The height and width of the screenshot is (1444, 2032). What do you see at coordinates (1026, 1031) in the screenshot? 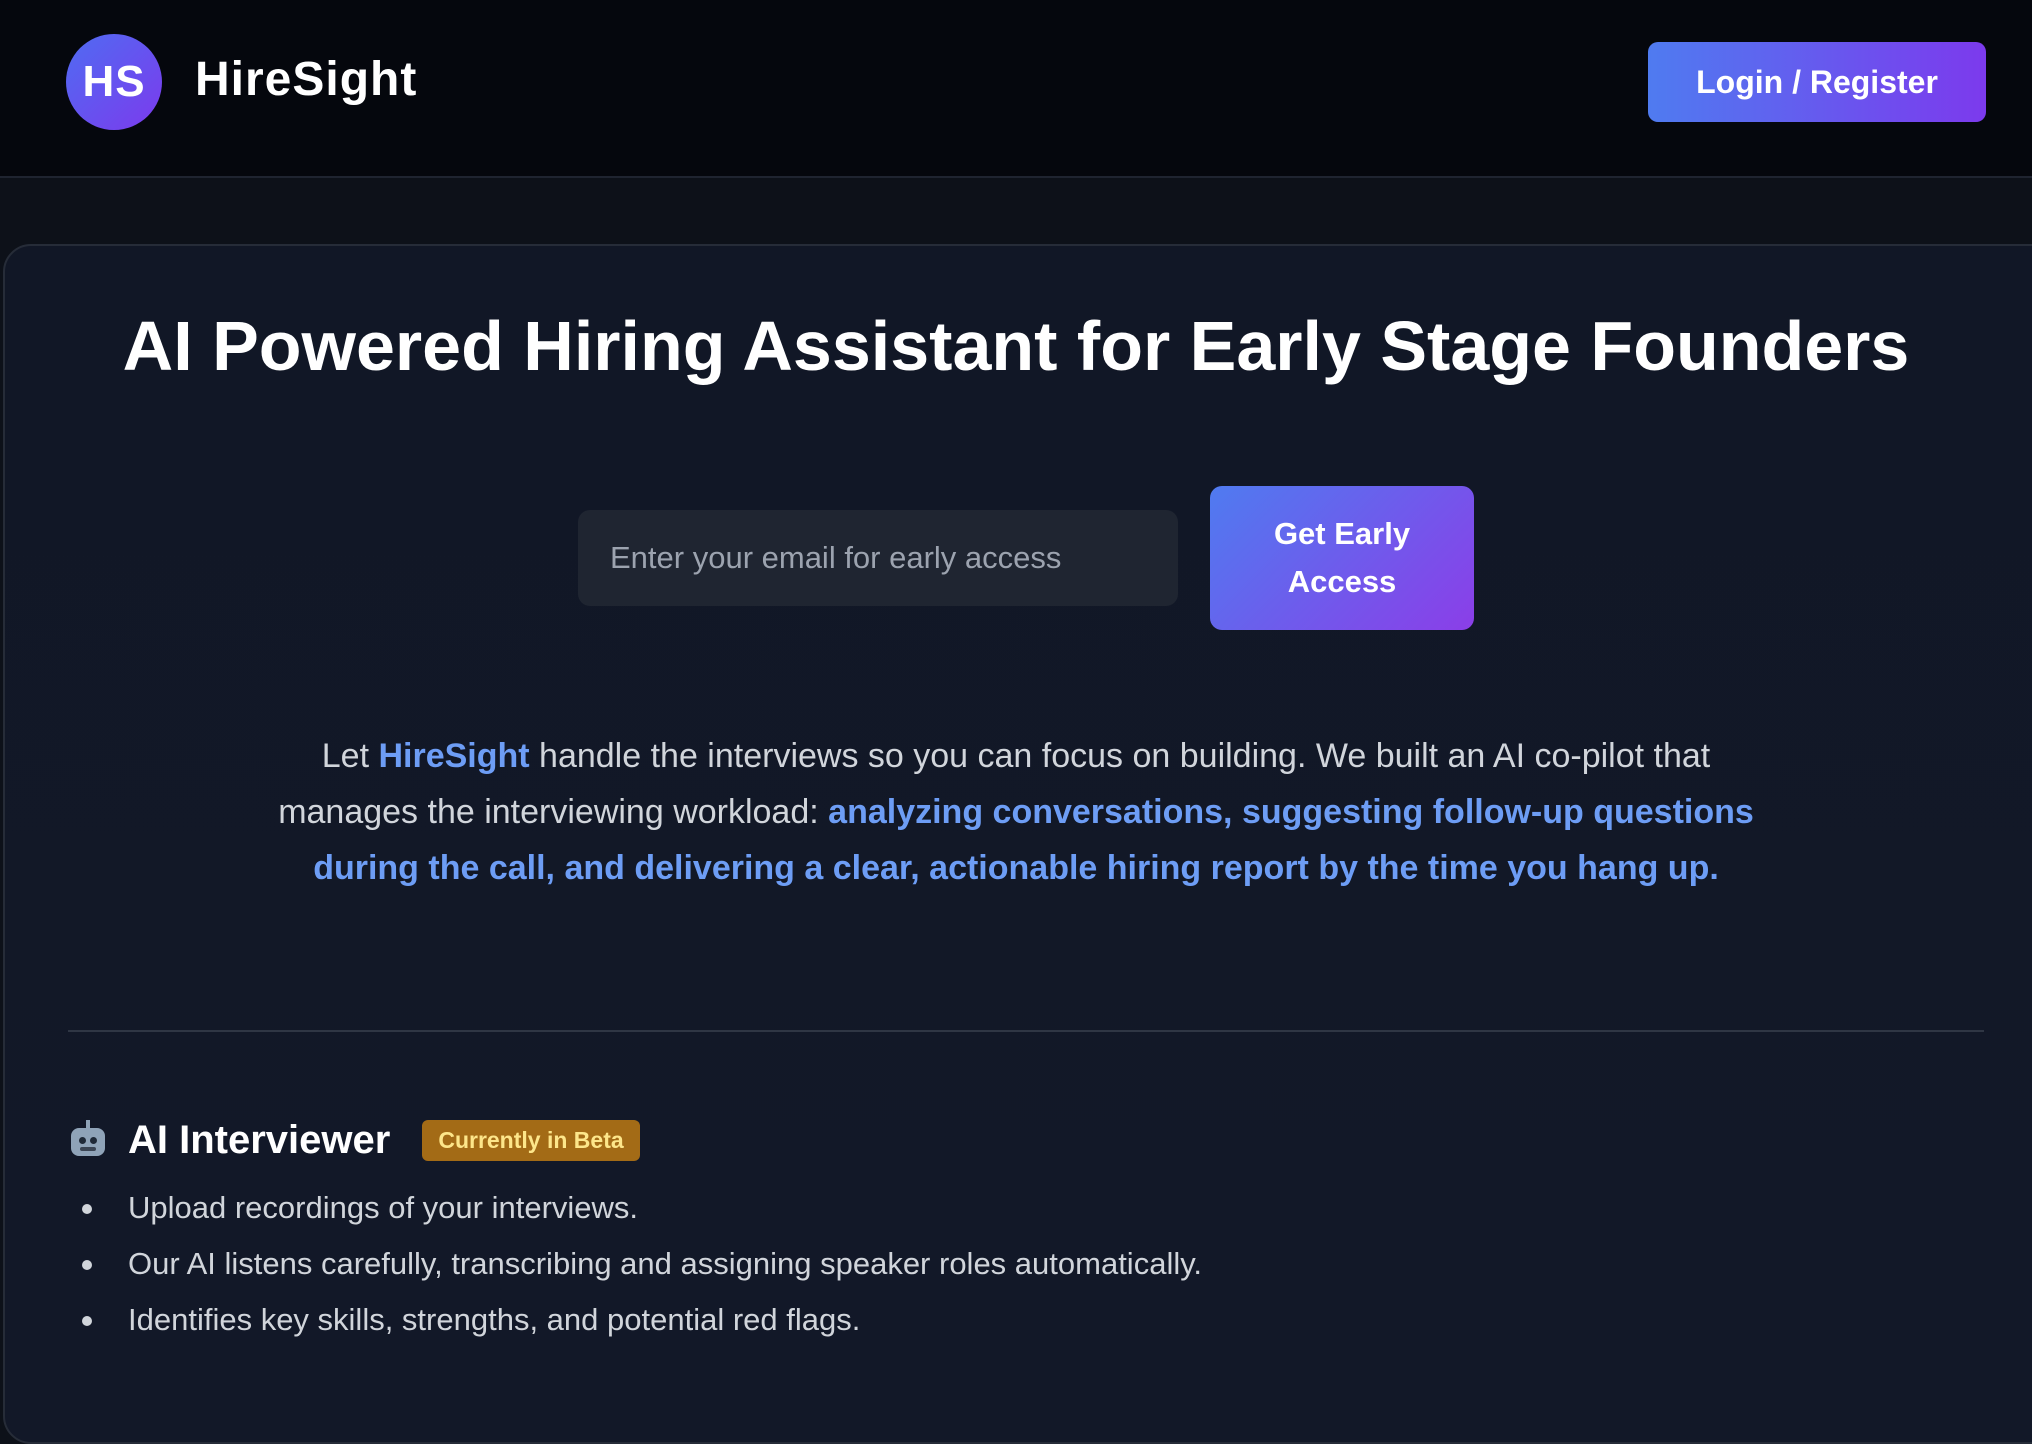
I see `section-divider` at bounding box center [1026, 1031].